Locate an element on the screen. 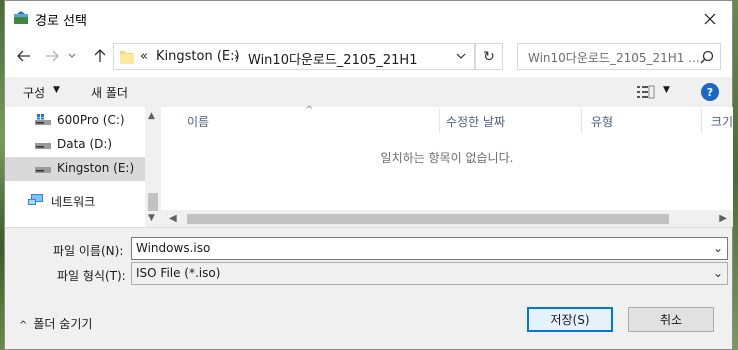  filetype-select: ISO File (*.iso) ⌄ is located at coordinates (429, 273).